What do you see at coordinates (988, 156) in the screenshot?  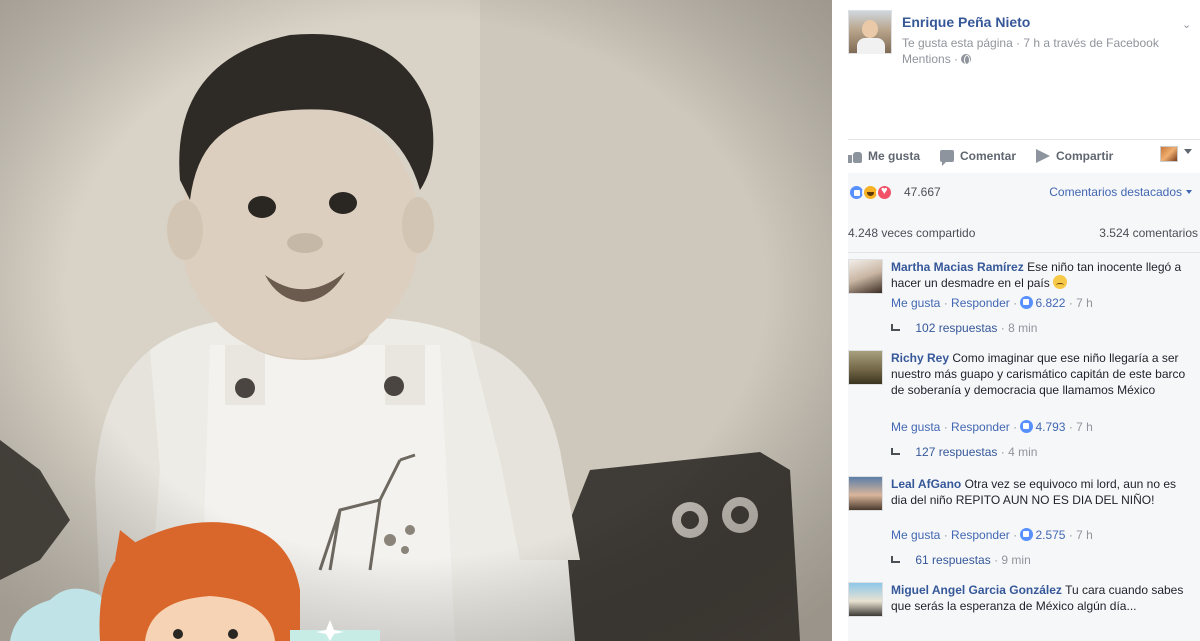 I see `comment-label: Comentar` at bounding box center [988, 156].